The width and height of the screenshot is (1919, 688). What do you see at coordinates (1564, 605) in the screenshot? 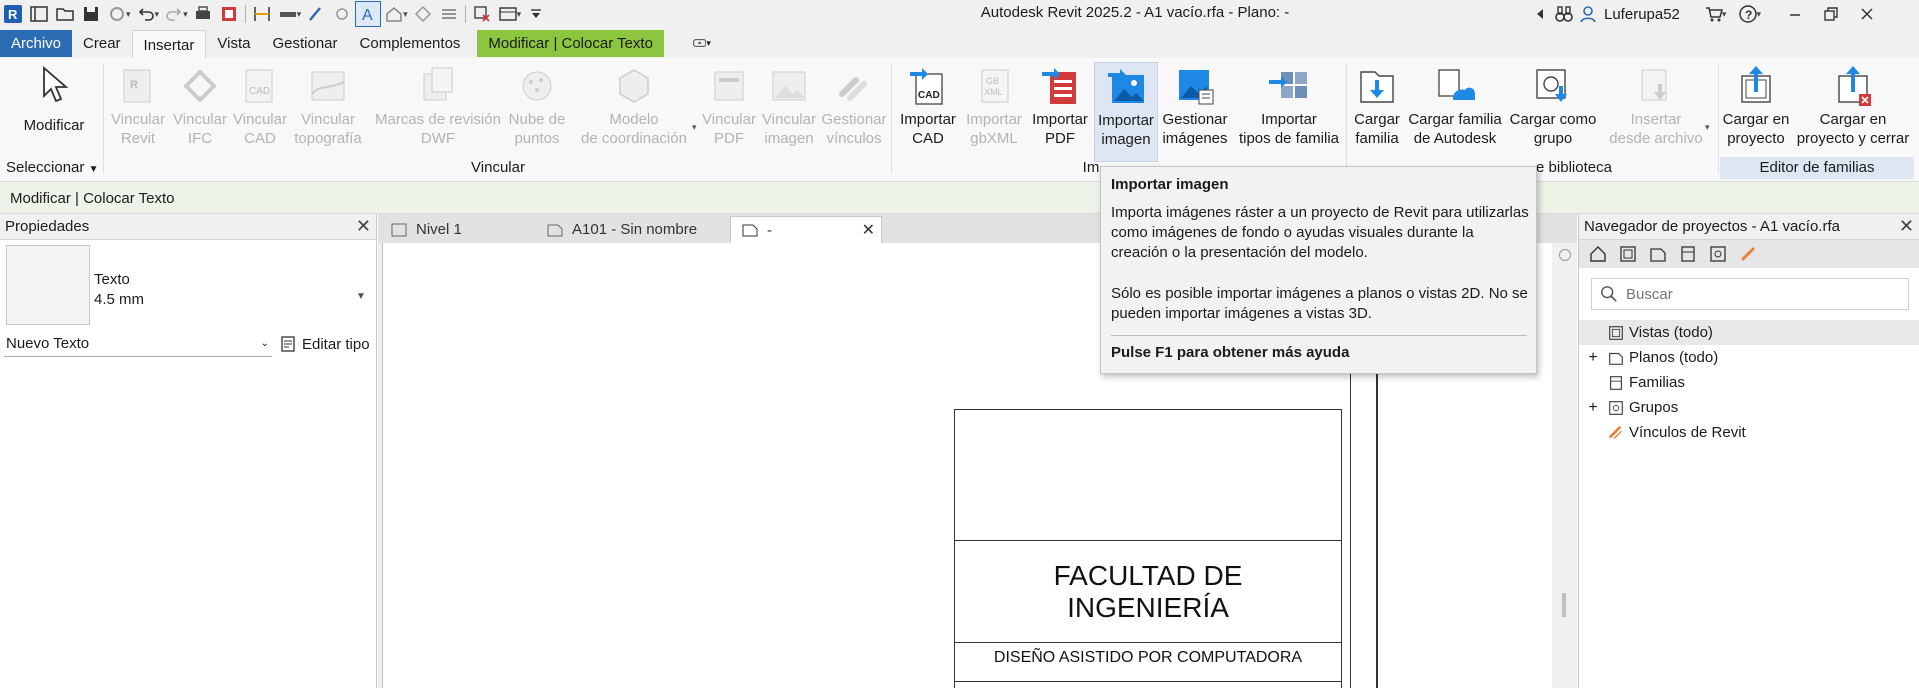
I see `scroll-thumb` at bounding box center [1564, 605].